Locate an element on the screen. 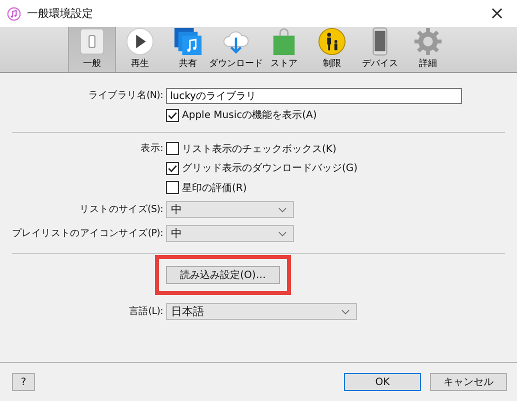 The height and width of the screenshot is (401, 517). ok-button: OK is located at coordinates (382, 382).